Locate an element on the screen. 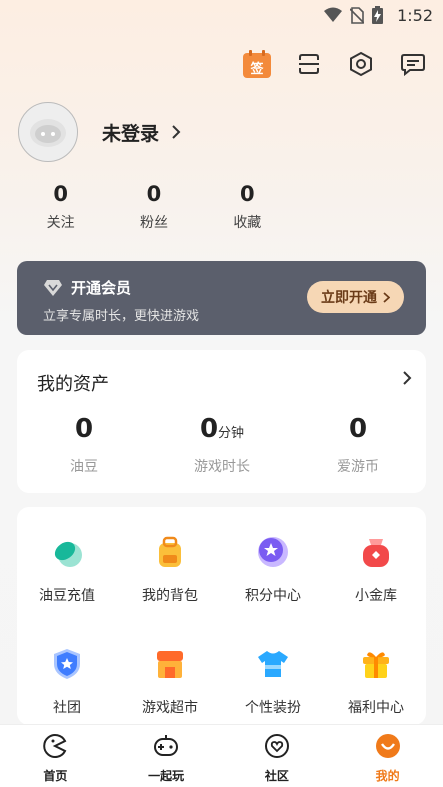 Image resolution: width=443 pixels, height=787 pixels. assets-more-button is located at coordinates (407, 380).